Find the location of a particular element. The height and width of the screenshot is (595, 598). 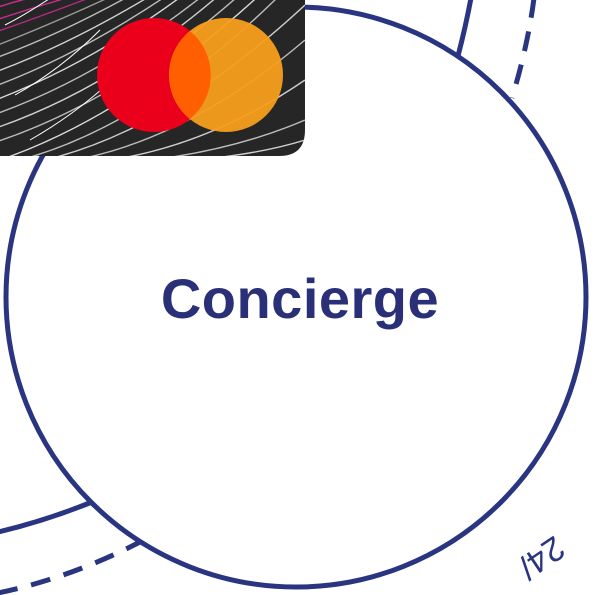

partial-24-7-text: 24/ is located at coordinates (540, 557).